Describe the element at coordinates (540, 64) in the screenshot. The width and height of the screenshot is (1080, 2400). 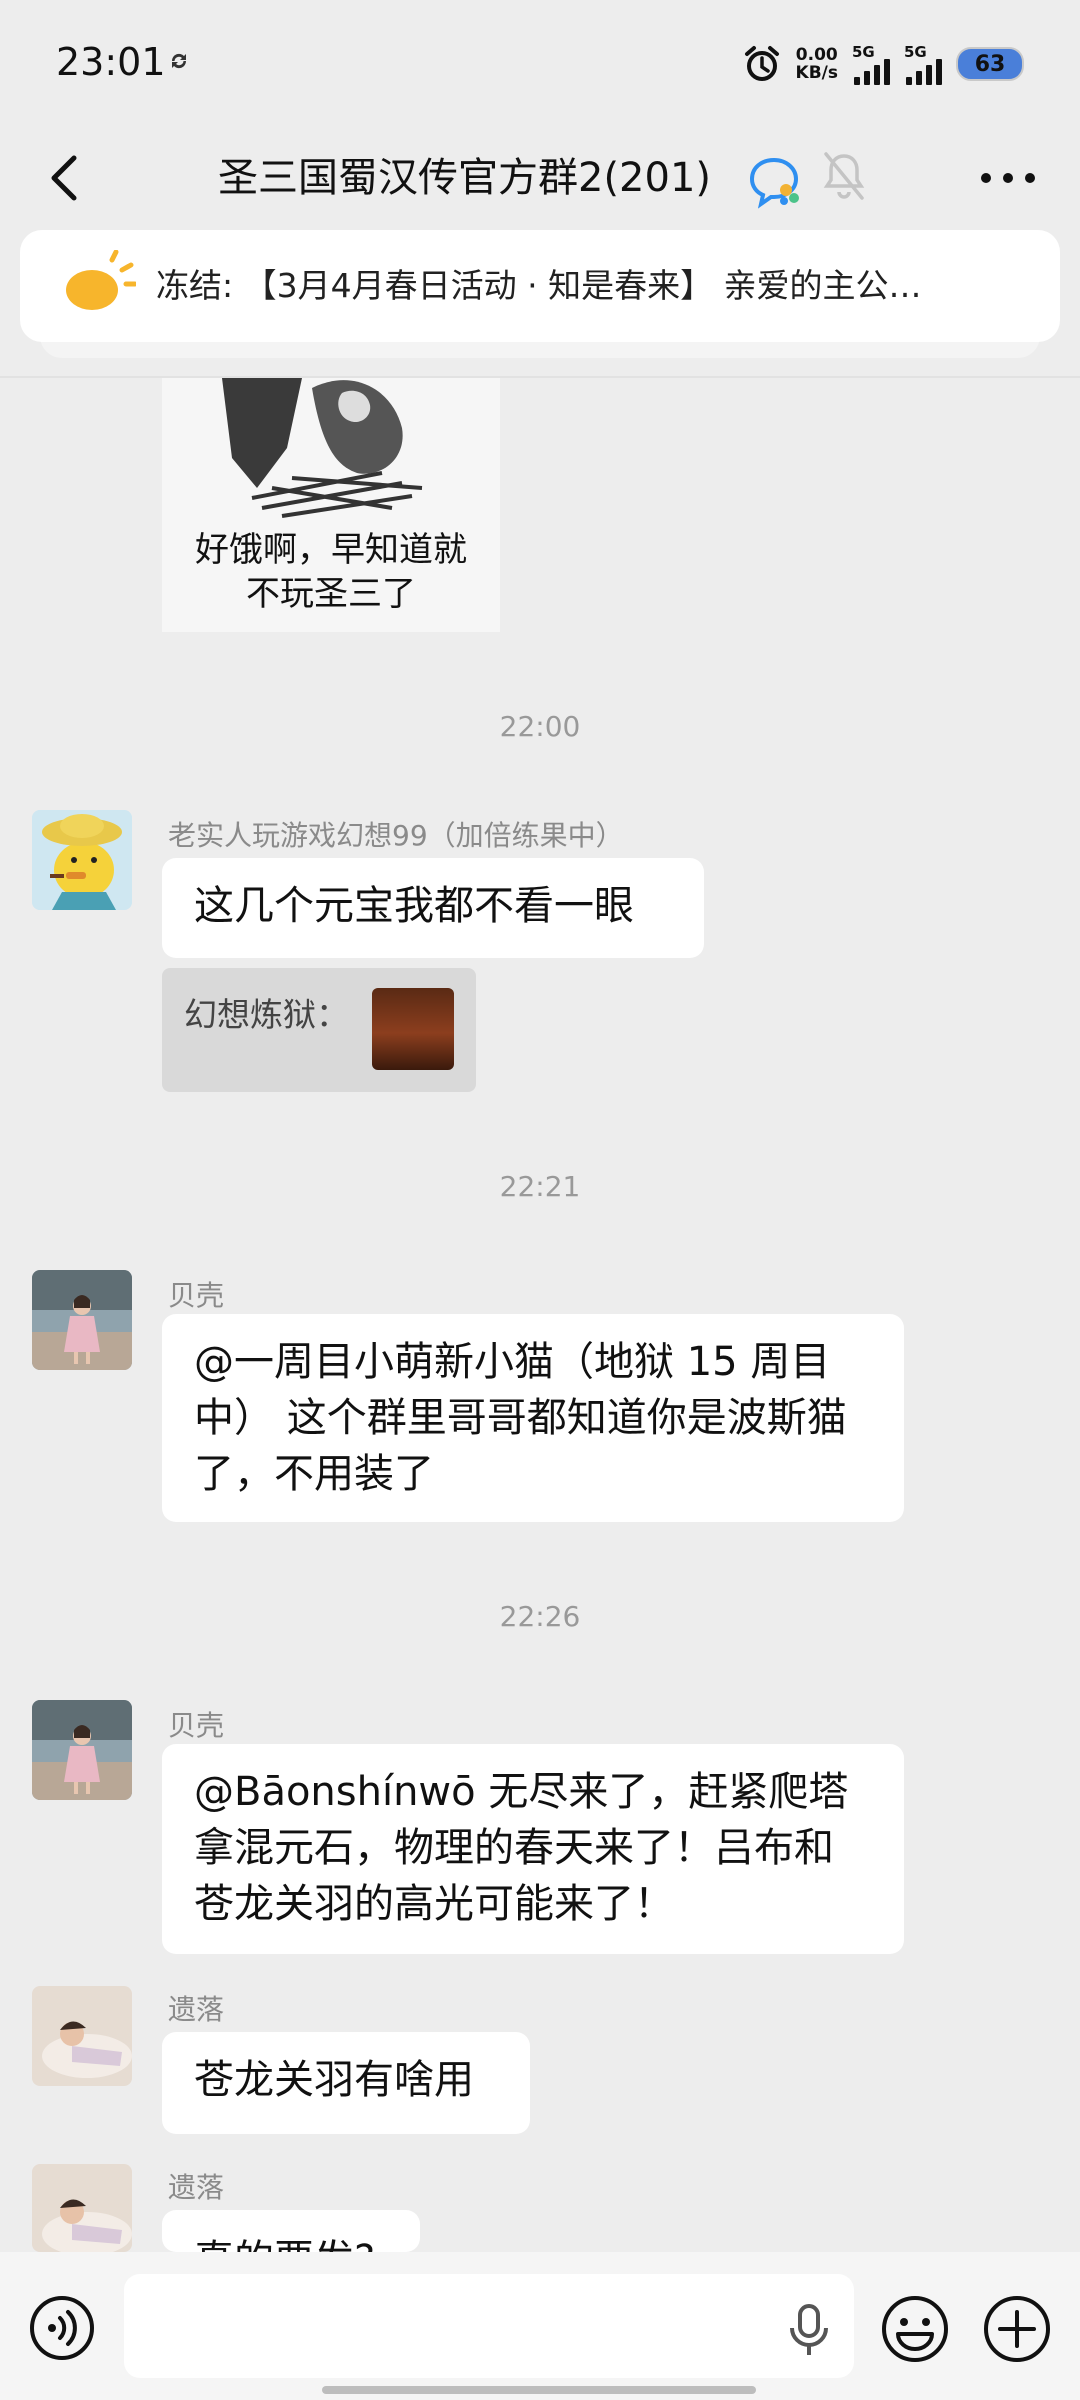
I see `status-bar: 23:01 0.00 KB/s 5G 5G 63` at that location.